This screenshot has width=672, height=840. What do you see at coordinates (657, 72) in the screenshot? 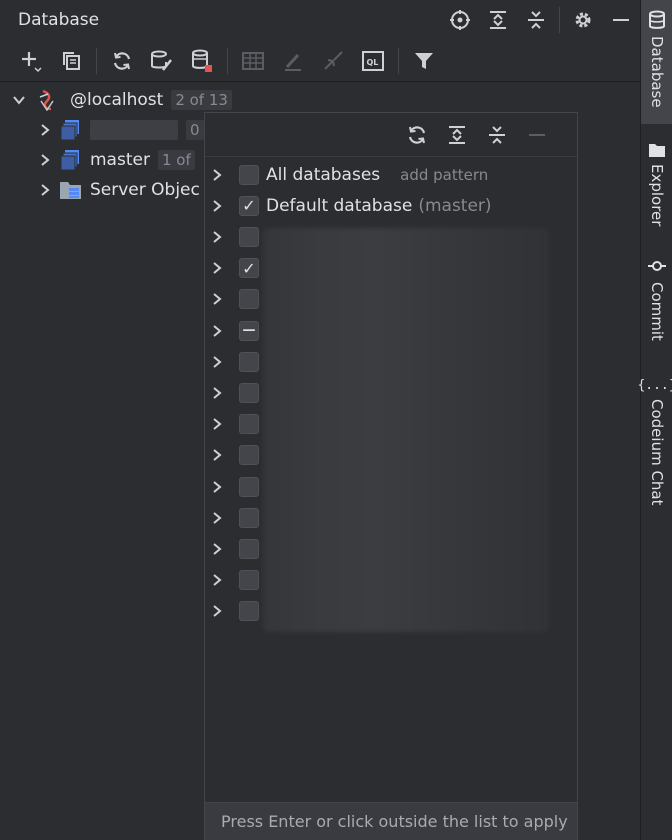
I see `sidebar-label-database: Database` at bounding box center [657, 72].